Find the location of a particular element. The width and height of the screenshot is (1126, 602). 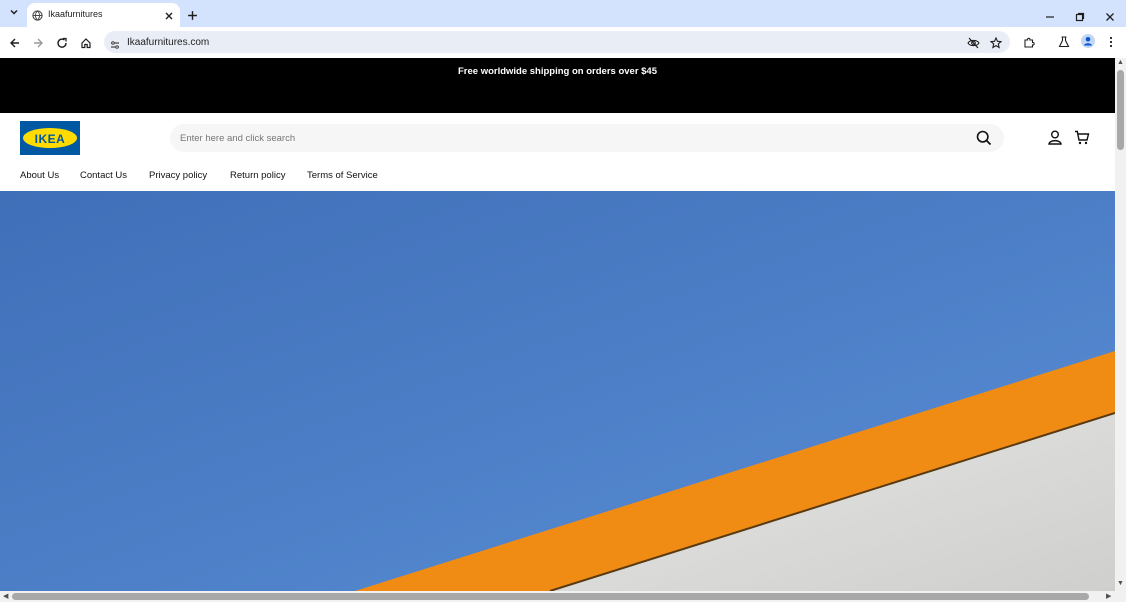

tab-list-chevron-icon is located at coordinates (14, 14).